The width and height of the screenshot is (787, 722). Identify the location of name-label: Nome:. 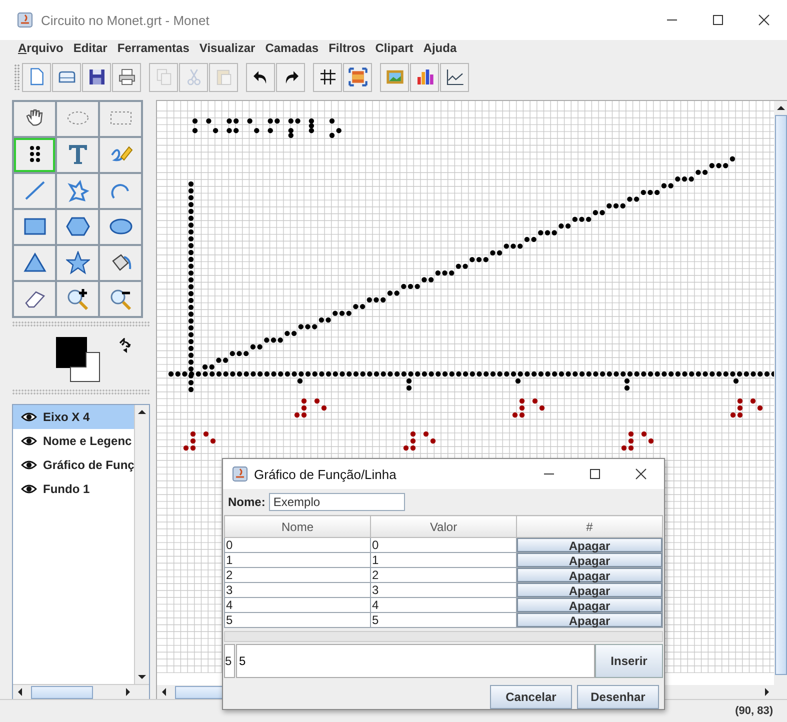
(247, 502).